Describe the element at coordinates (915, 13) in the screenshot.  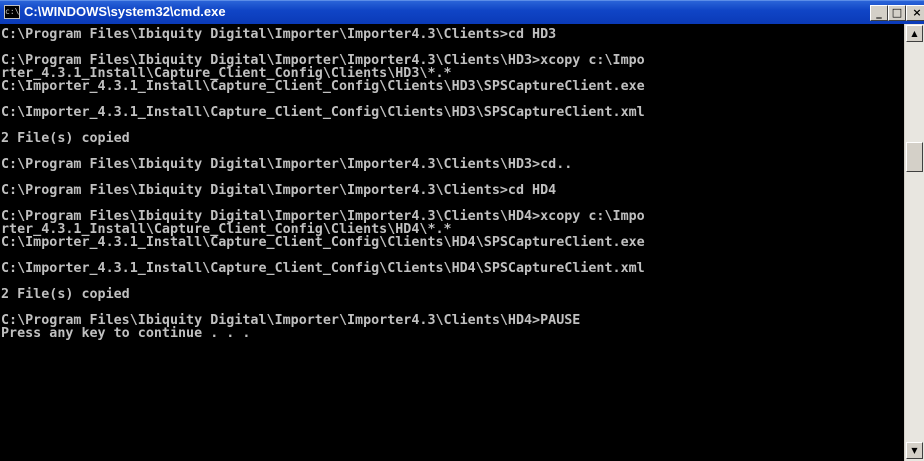
I see `close-button: ×` at that location.